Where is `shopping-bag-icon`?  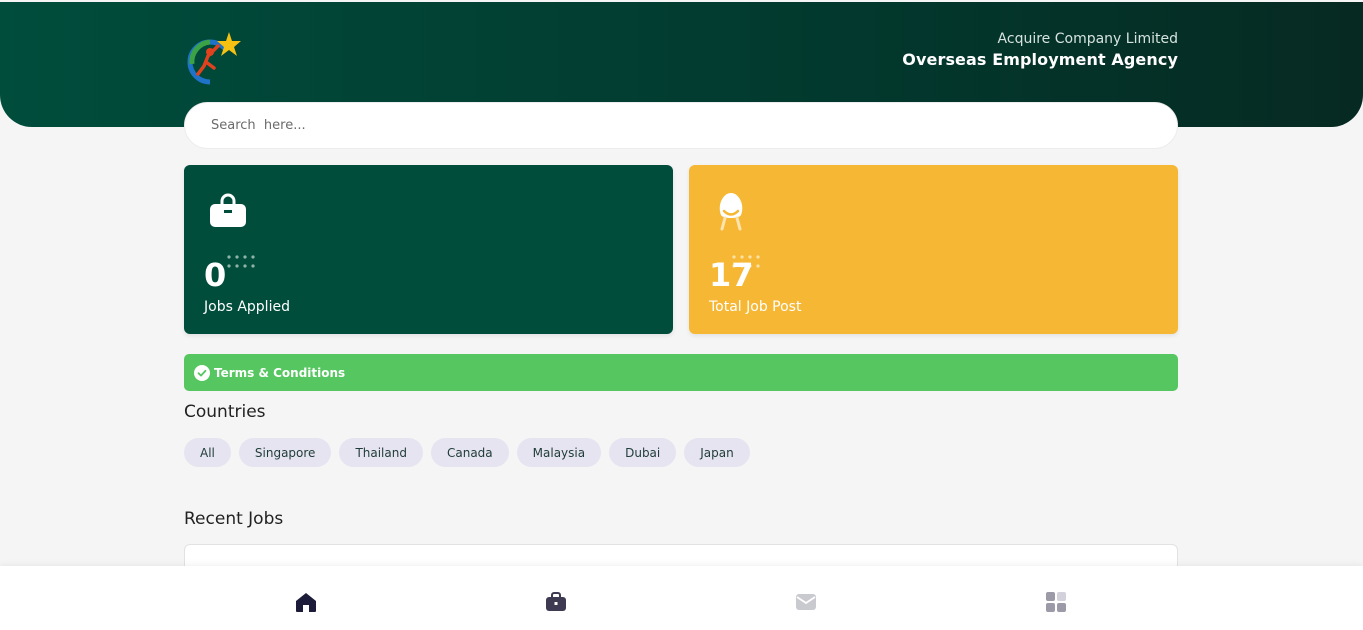 shopping-bag-icon is located at coordinates (228, 210).